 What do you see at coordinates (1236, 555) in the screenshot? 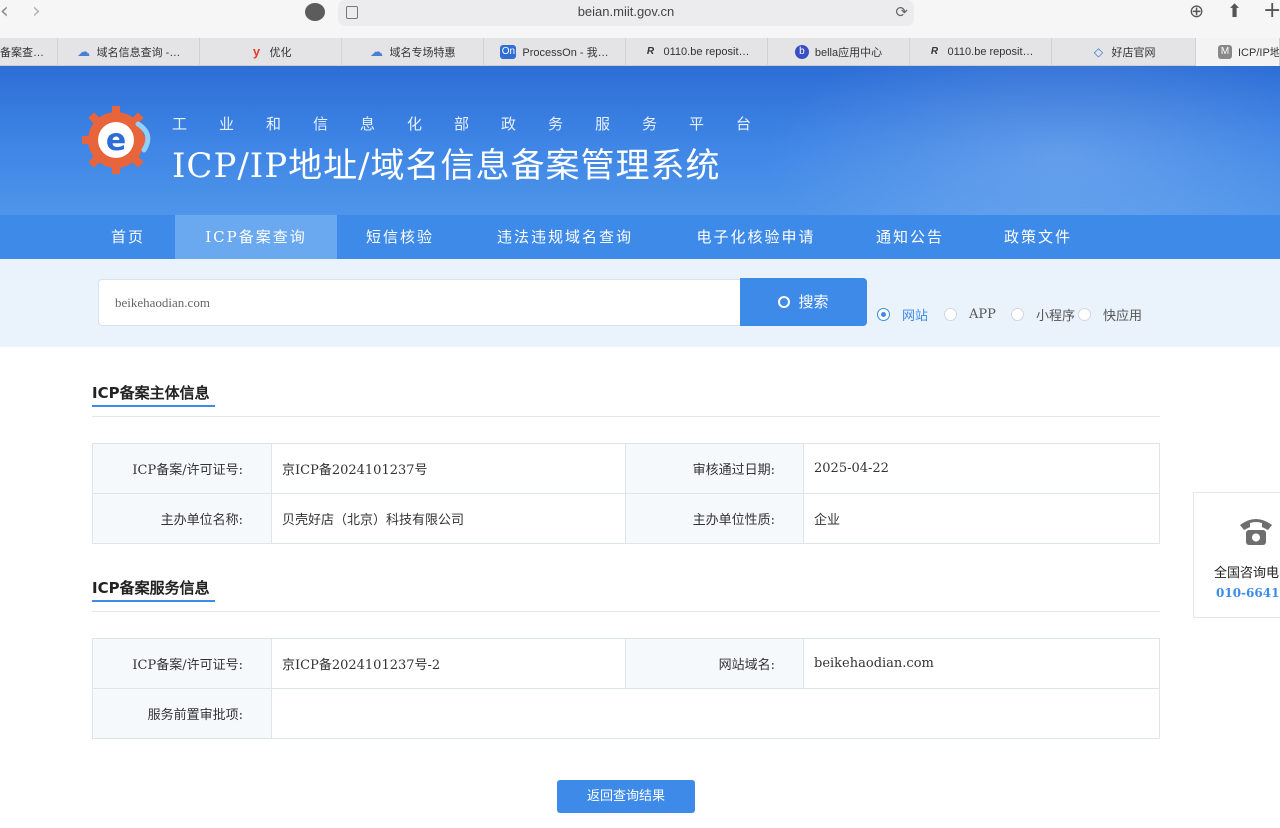
I see `contact-panel: 全国咨询电 010-664111` at bounding box center [1236, 555].